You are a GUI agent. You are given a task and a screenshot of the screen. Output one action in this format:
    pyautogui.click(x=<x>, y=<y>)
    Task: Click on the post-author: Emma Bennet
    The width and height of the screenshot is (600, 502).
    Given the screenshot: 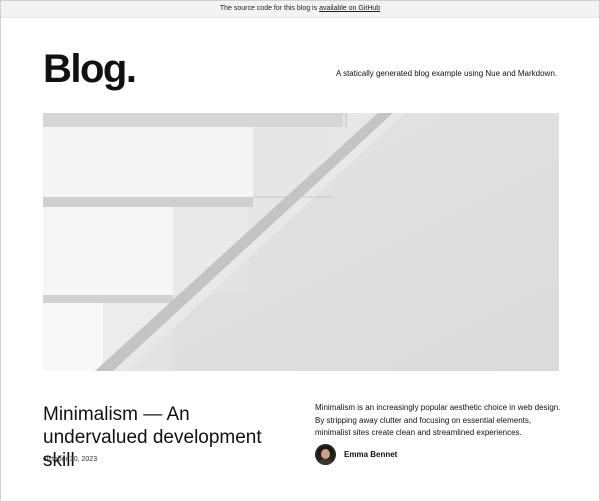 What is the action you would take?
    pyautogui.click(x=356, y=454)
    